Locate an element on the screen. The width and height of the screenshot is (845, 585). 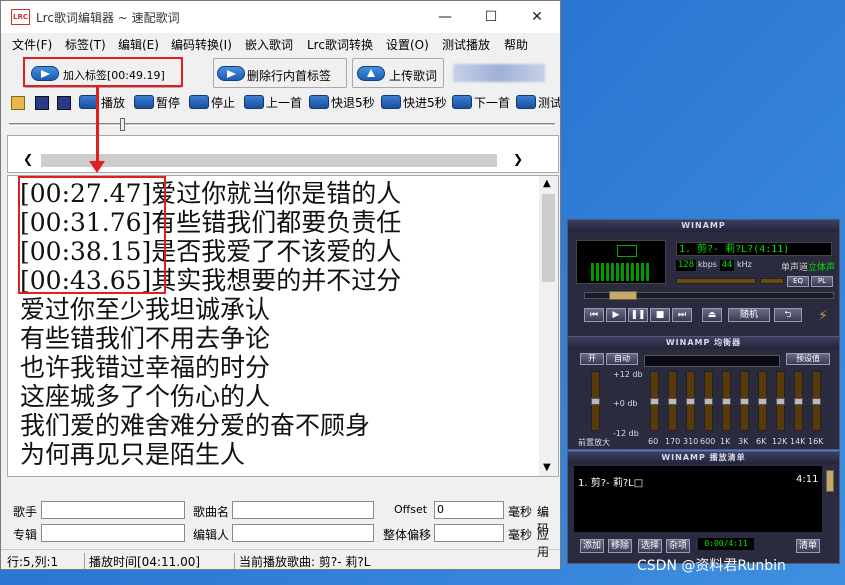
playlist-counter: 0:00/4:11 is located at coordinates (726, 544).